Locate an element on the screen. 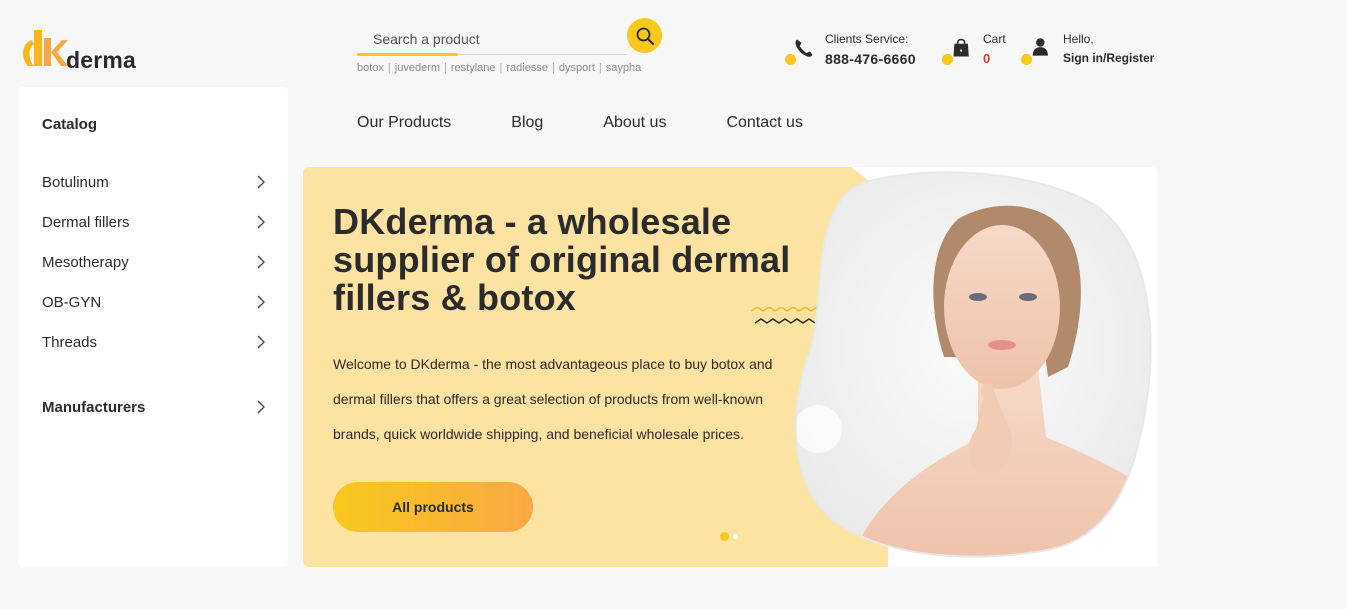 The image size is (1347, 609). sign-in-register-link: Sign in/Register is located at coordinates (1108, 58).